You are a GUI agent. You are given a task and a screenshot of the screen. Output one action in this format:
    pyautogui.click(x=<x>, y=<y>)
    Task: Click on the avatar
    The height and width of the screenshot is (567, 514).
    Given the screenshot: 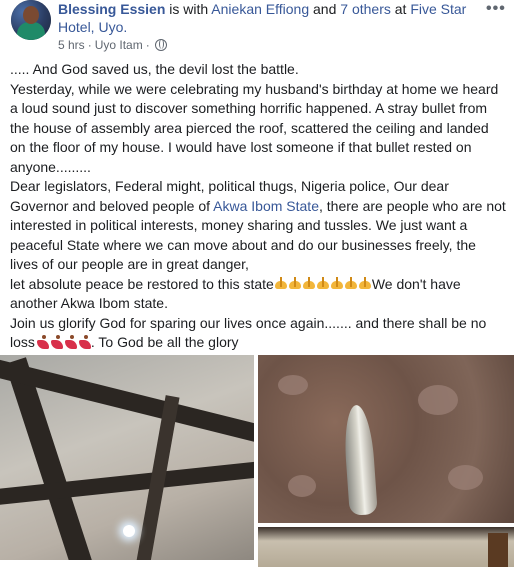 What is the action you would take?
    pyautogui.click(x=31, y=20)
    